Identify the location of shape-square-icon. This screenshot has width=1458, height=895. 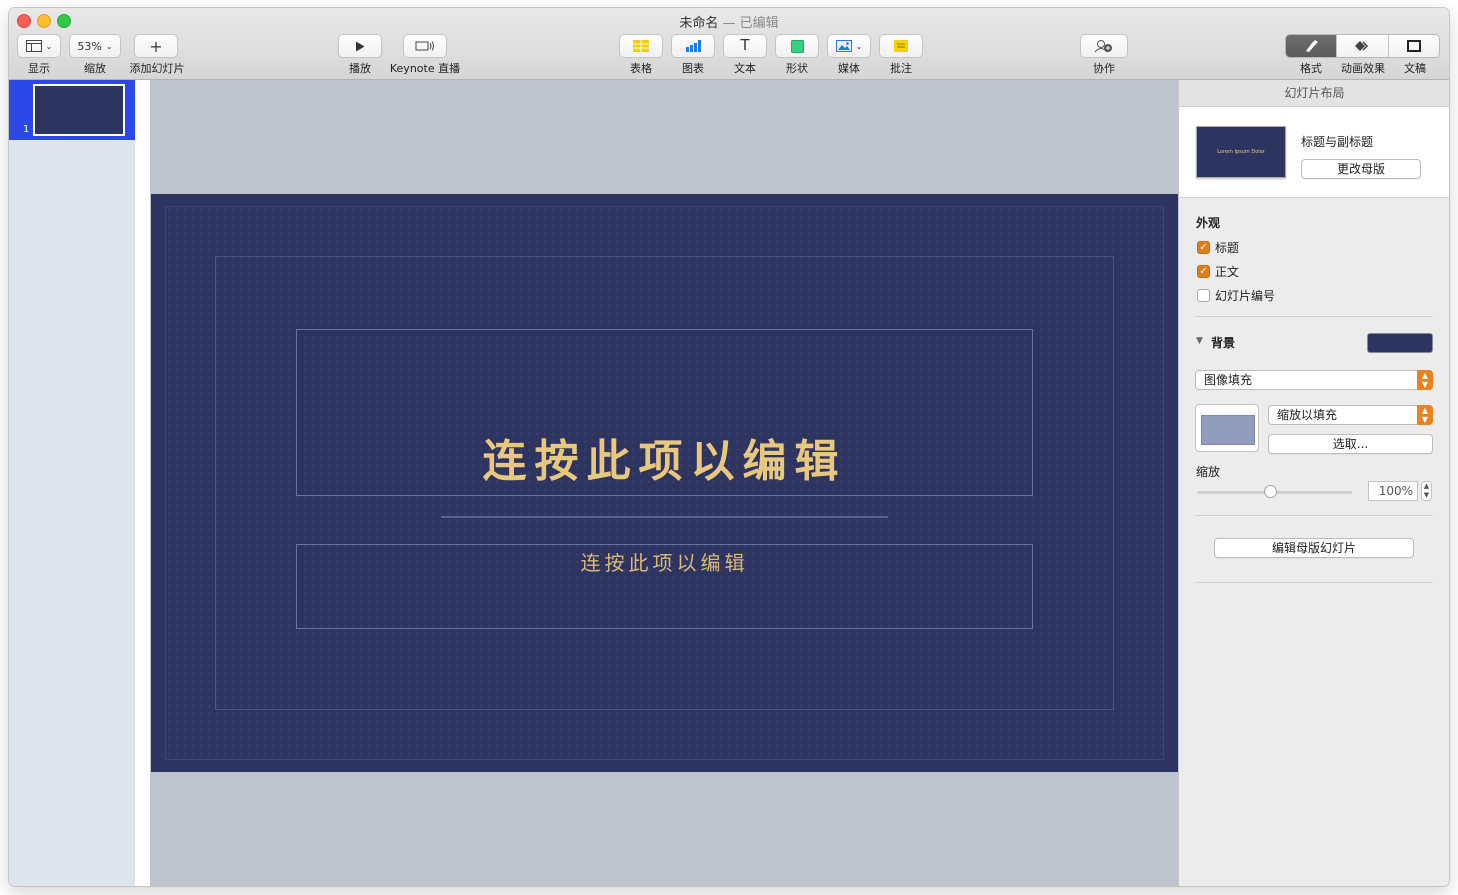
(797, 46).